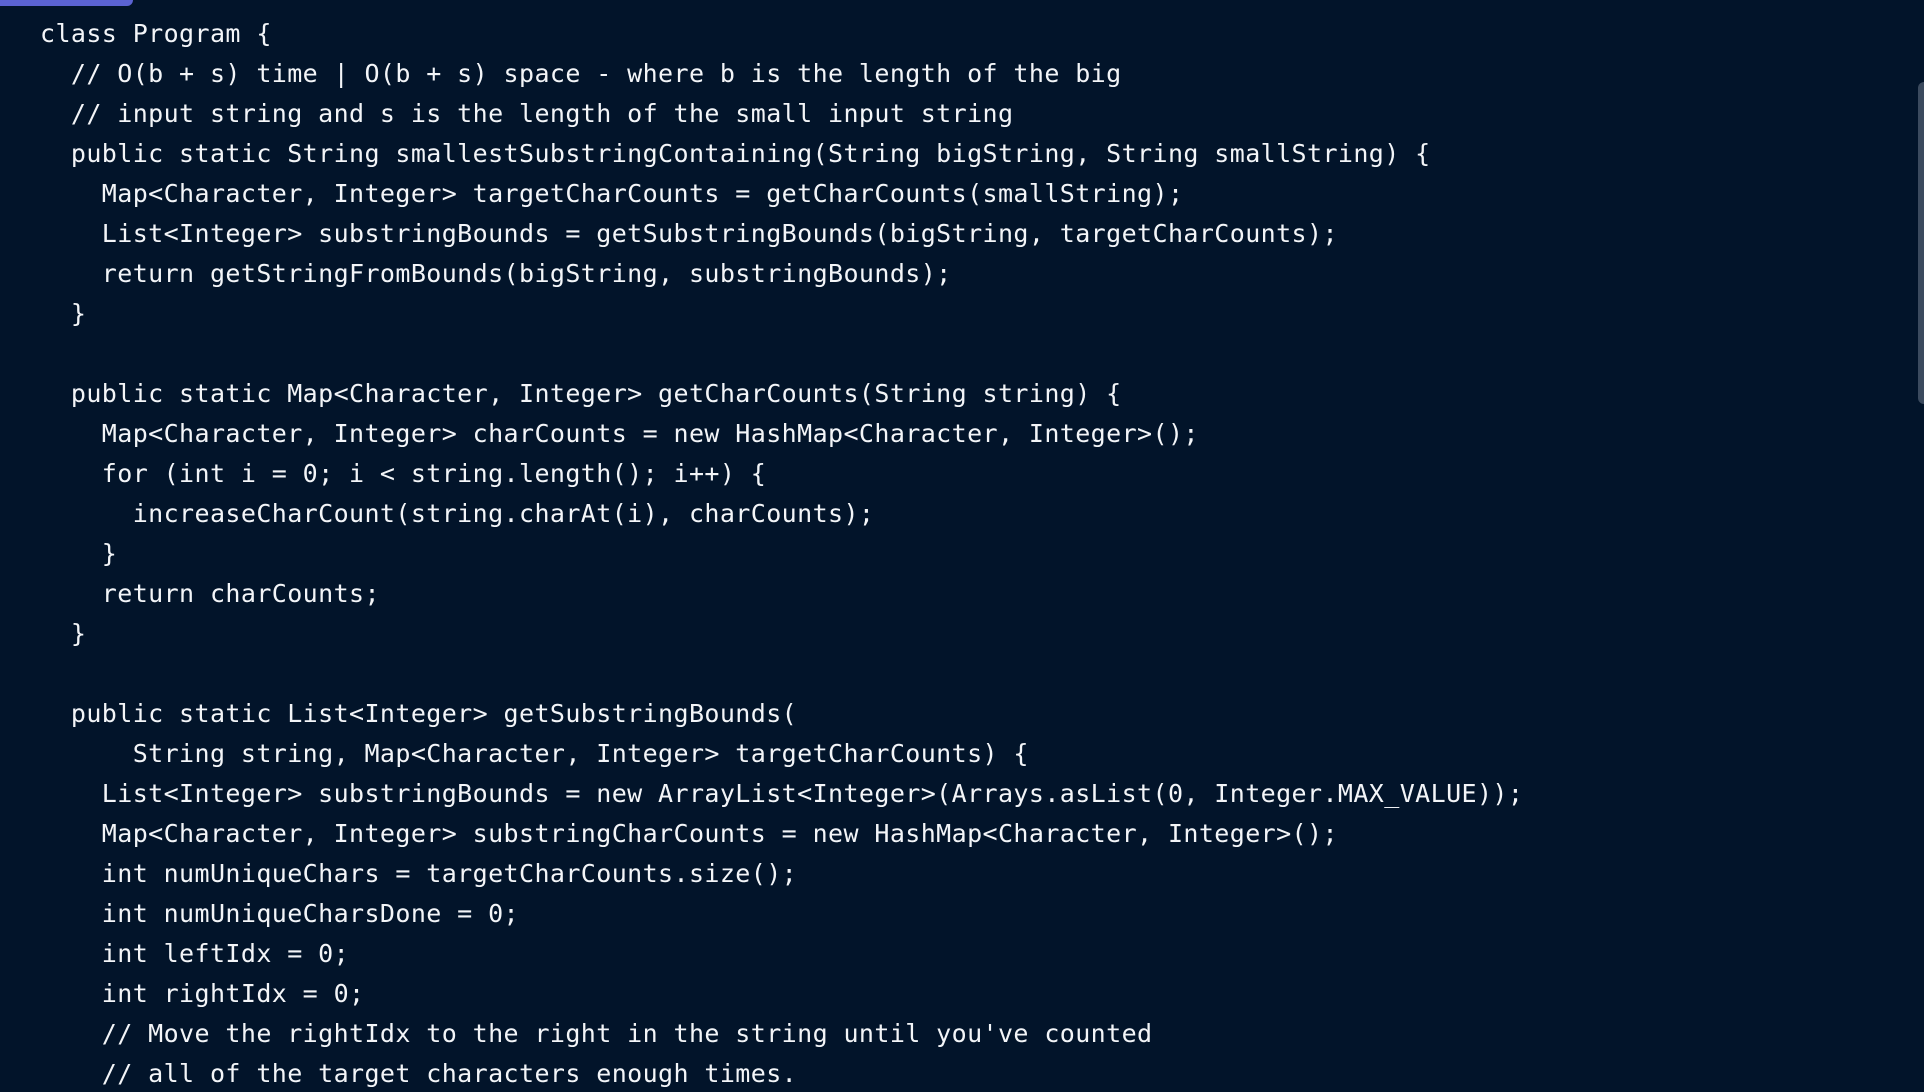  I want to click on code-line: return charCounts;, so click(210, 593).